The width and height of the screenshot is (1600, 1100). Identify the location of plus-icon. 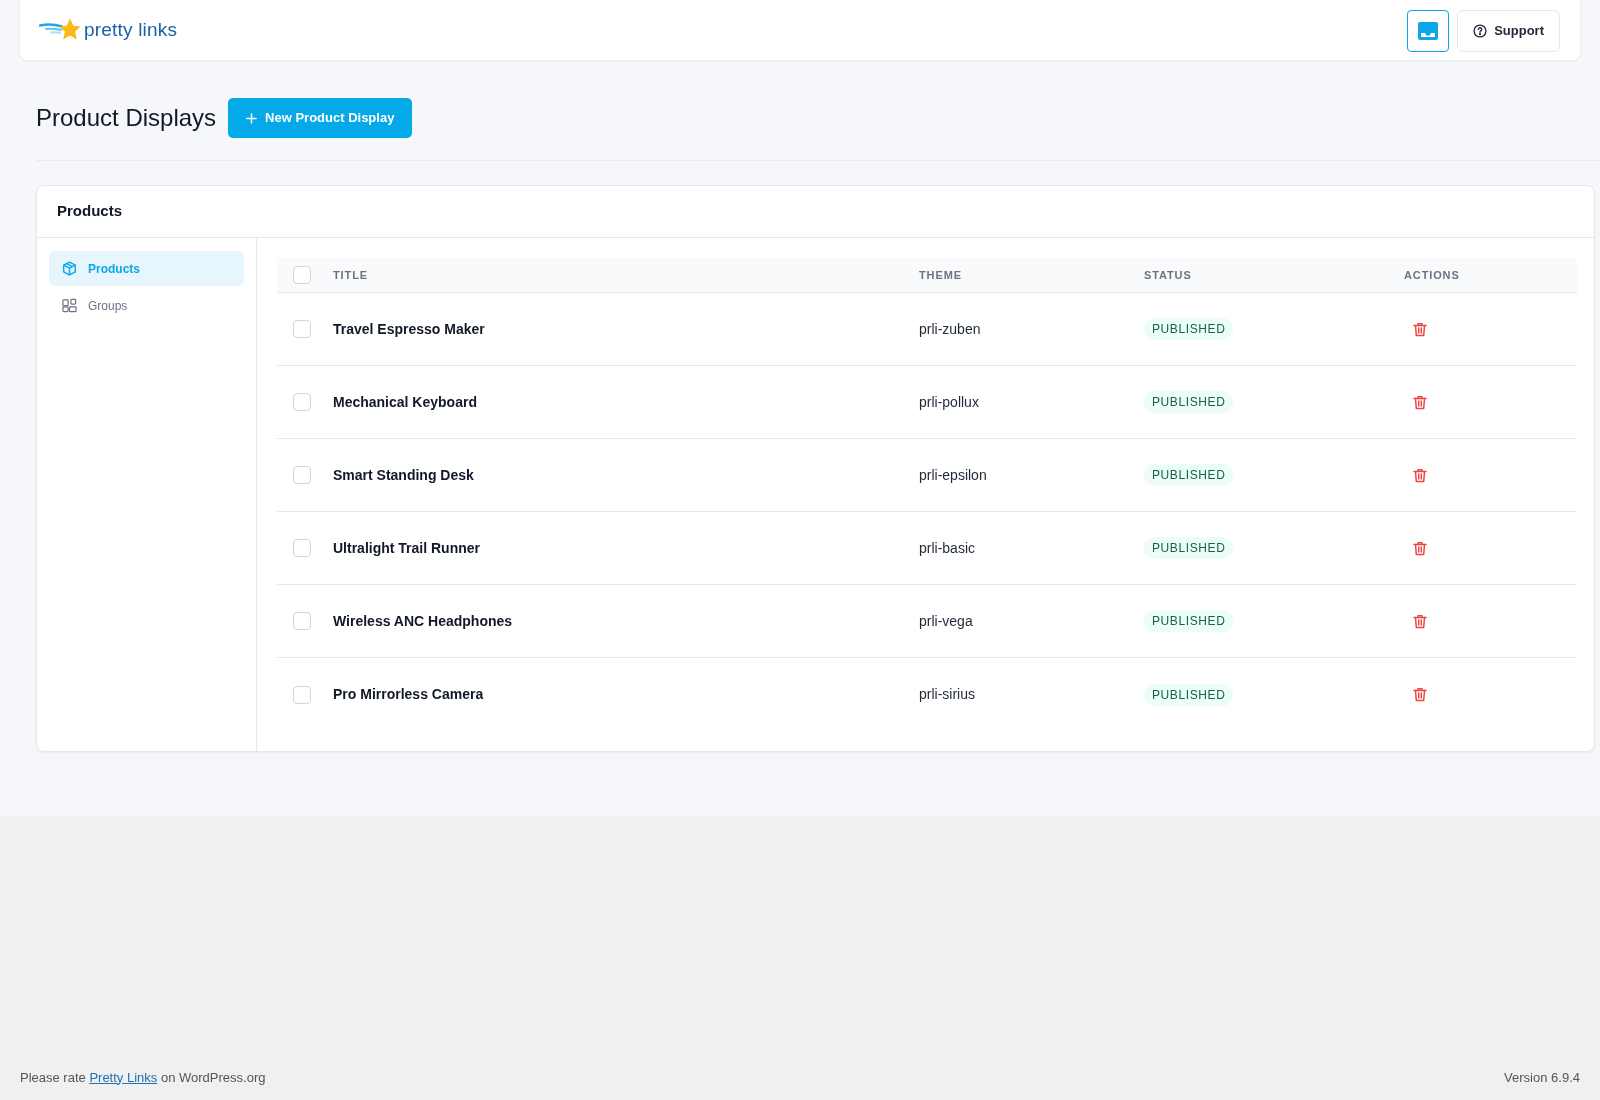
(252, 118).